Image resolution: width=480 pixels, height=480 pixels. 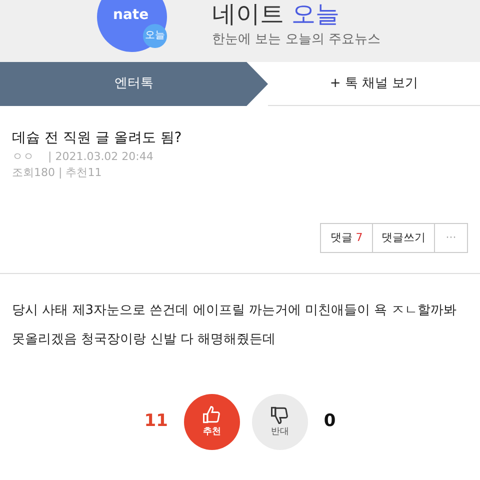 What do you see at coordinates (234, 325) in the screenshot?
I see `post-body: 당시 사태 제3자눈으로 쓴건데 에이프릴 까는거에 미친애들이 욕 ㅈㄴ할까봐 못올리겠음 청국장이랑 신발 다 해명해줬든데` at bounding box center [234, 325].